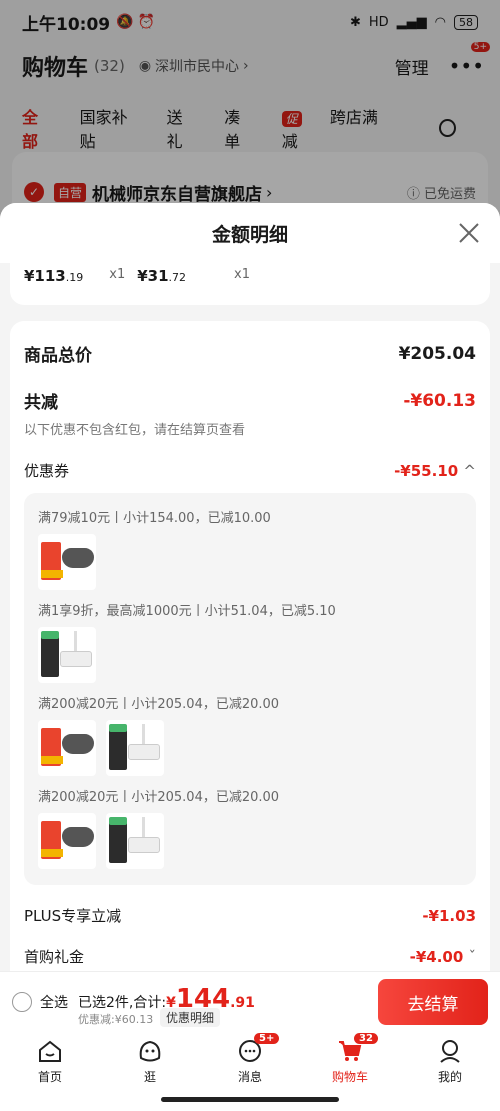 The width and height of the screenshot is (500, 1111). Describe the element at coordinates (449, 1076) in the screenshot. I see `tab-label: 我的` at that location.